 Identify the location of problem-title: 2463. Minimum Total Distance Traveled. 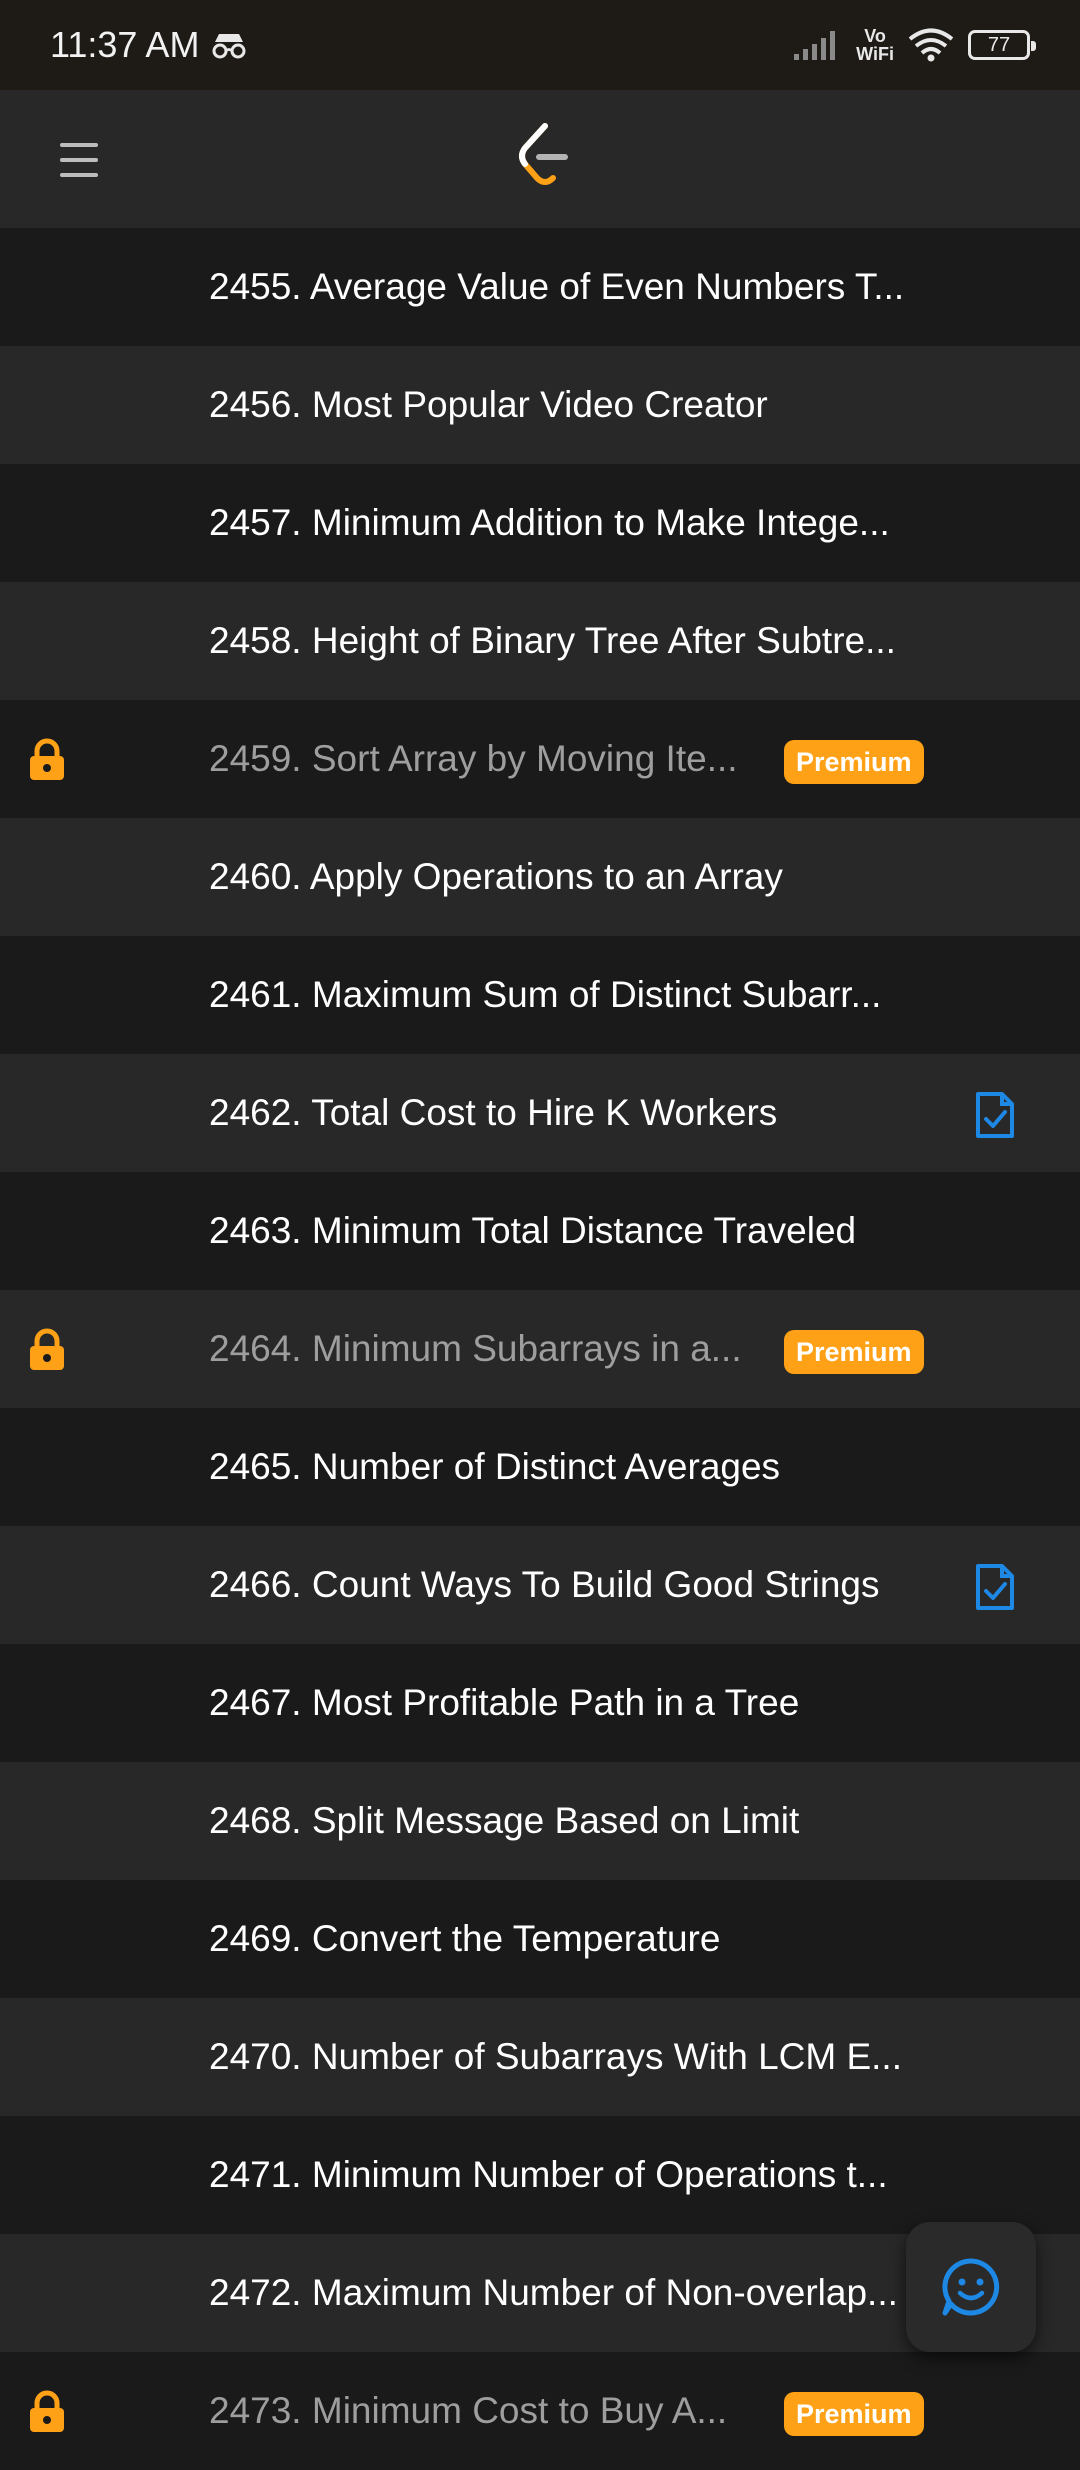
(533, 1230).